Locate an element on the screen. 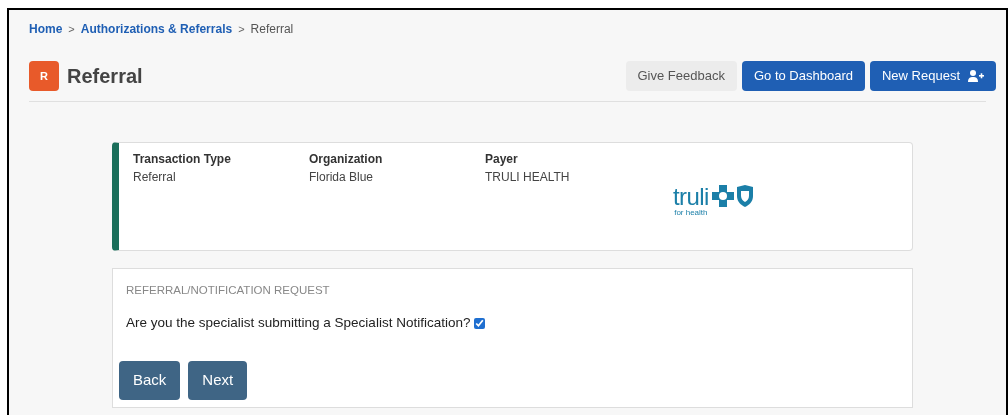 The width and height of the screenshot is (1008, 415). next-button: Next is located at coordinates (218, 380).